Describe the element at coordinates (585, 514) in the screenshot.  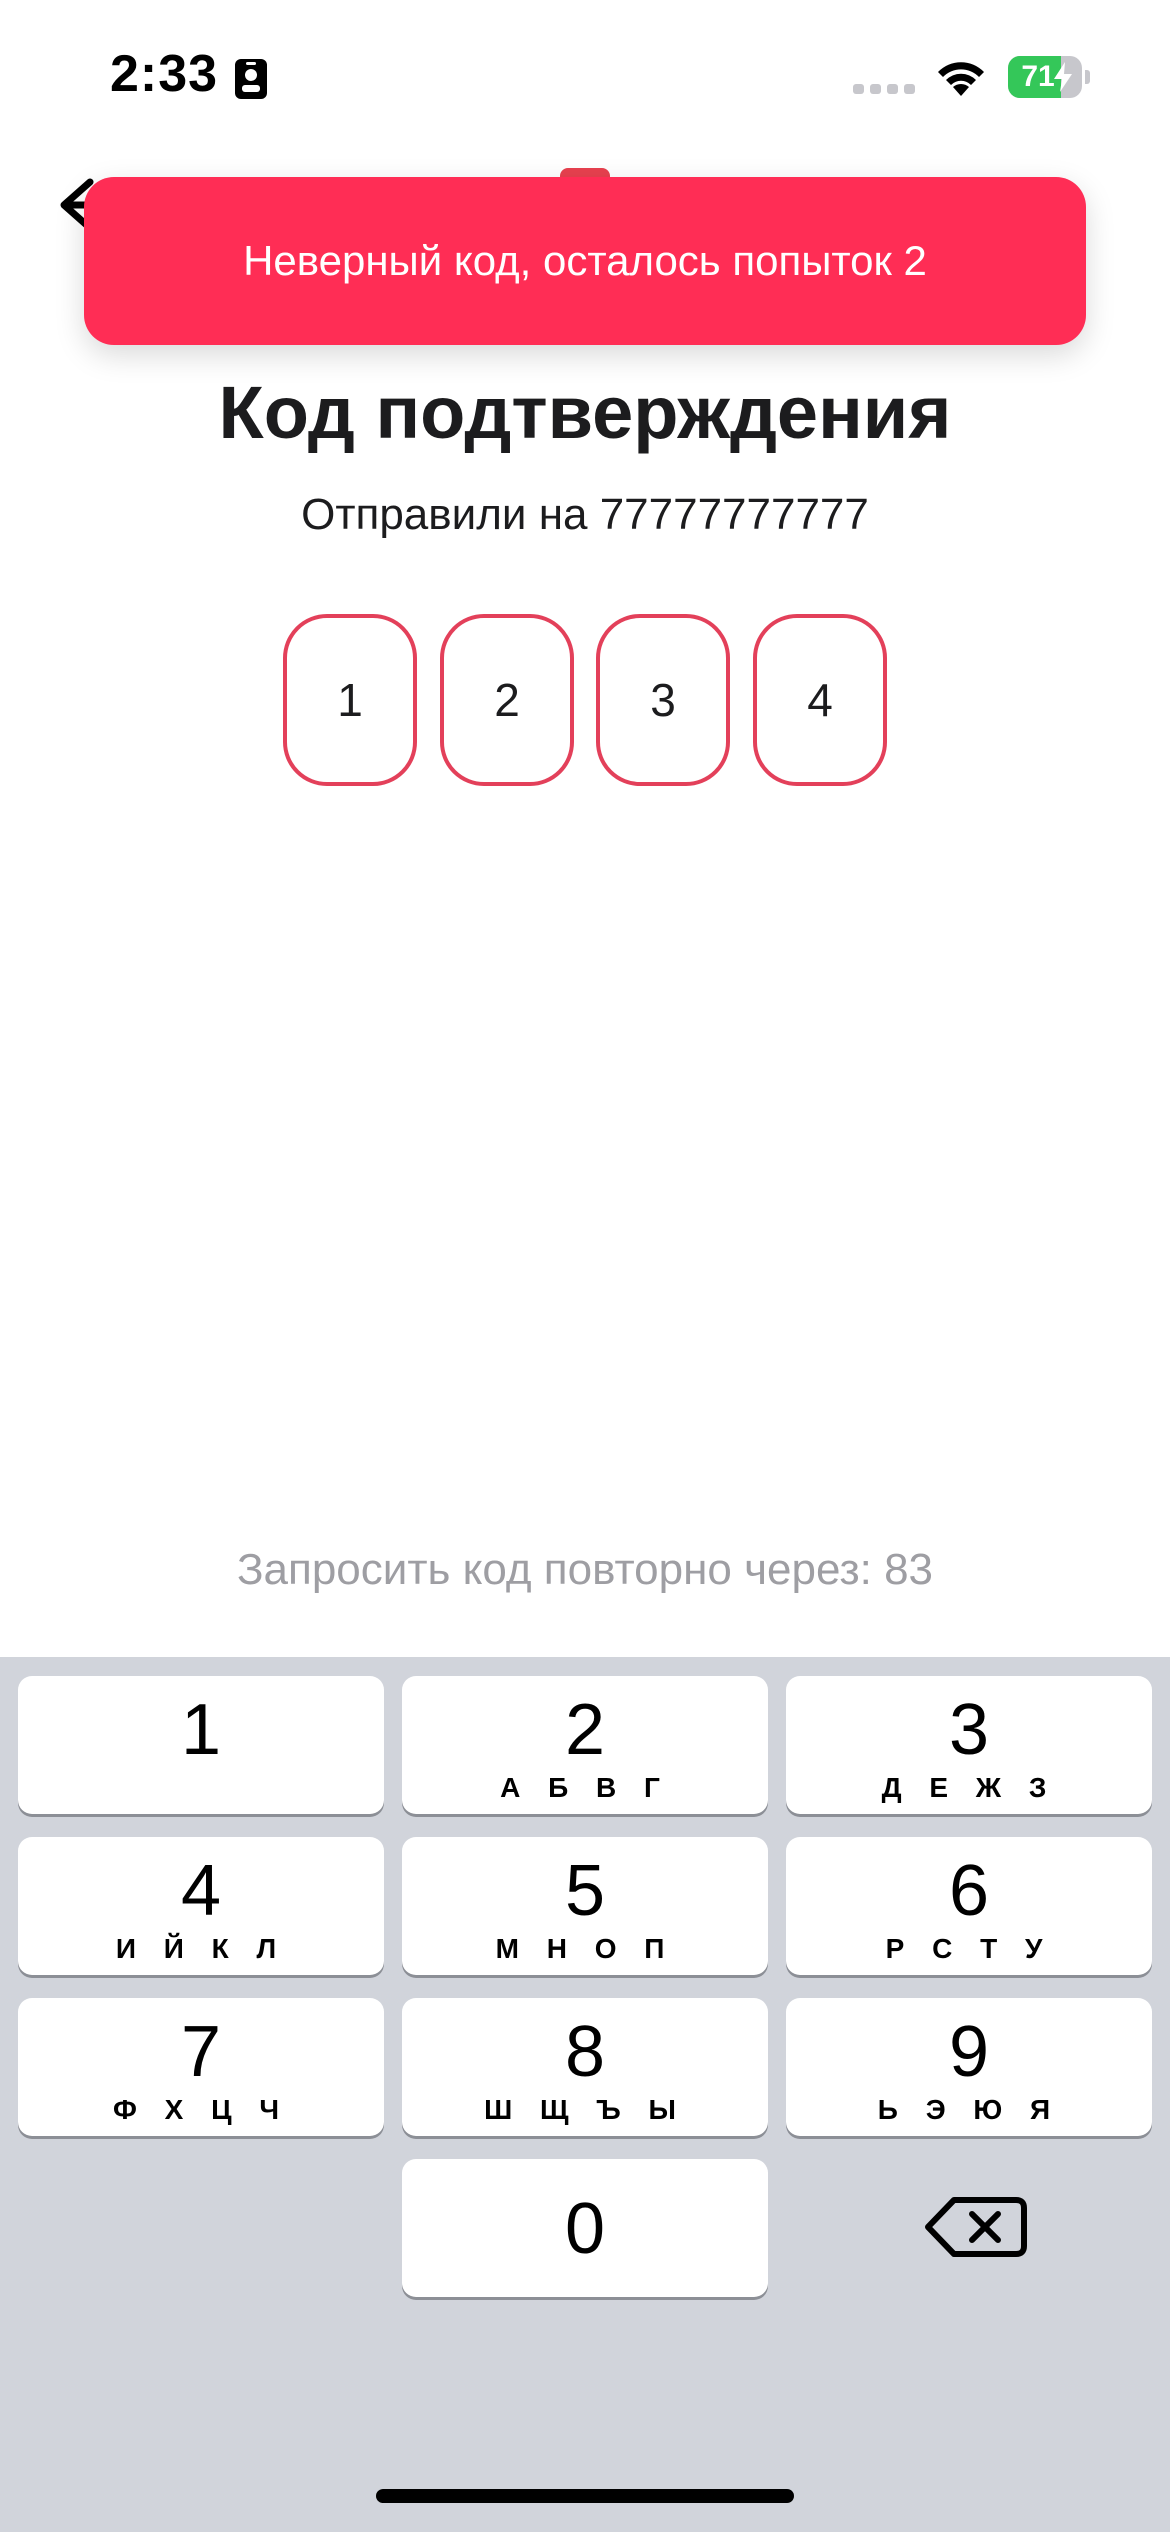
I see `sent-to-text: Отправили на 77777777777` at that location.